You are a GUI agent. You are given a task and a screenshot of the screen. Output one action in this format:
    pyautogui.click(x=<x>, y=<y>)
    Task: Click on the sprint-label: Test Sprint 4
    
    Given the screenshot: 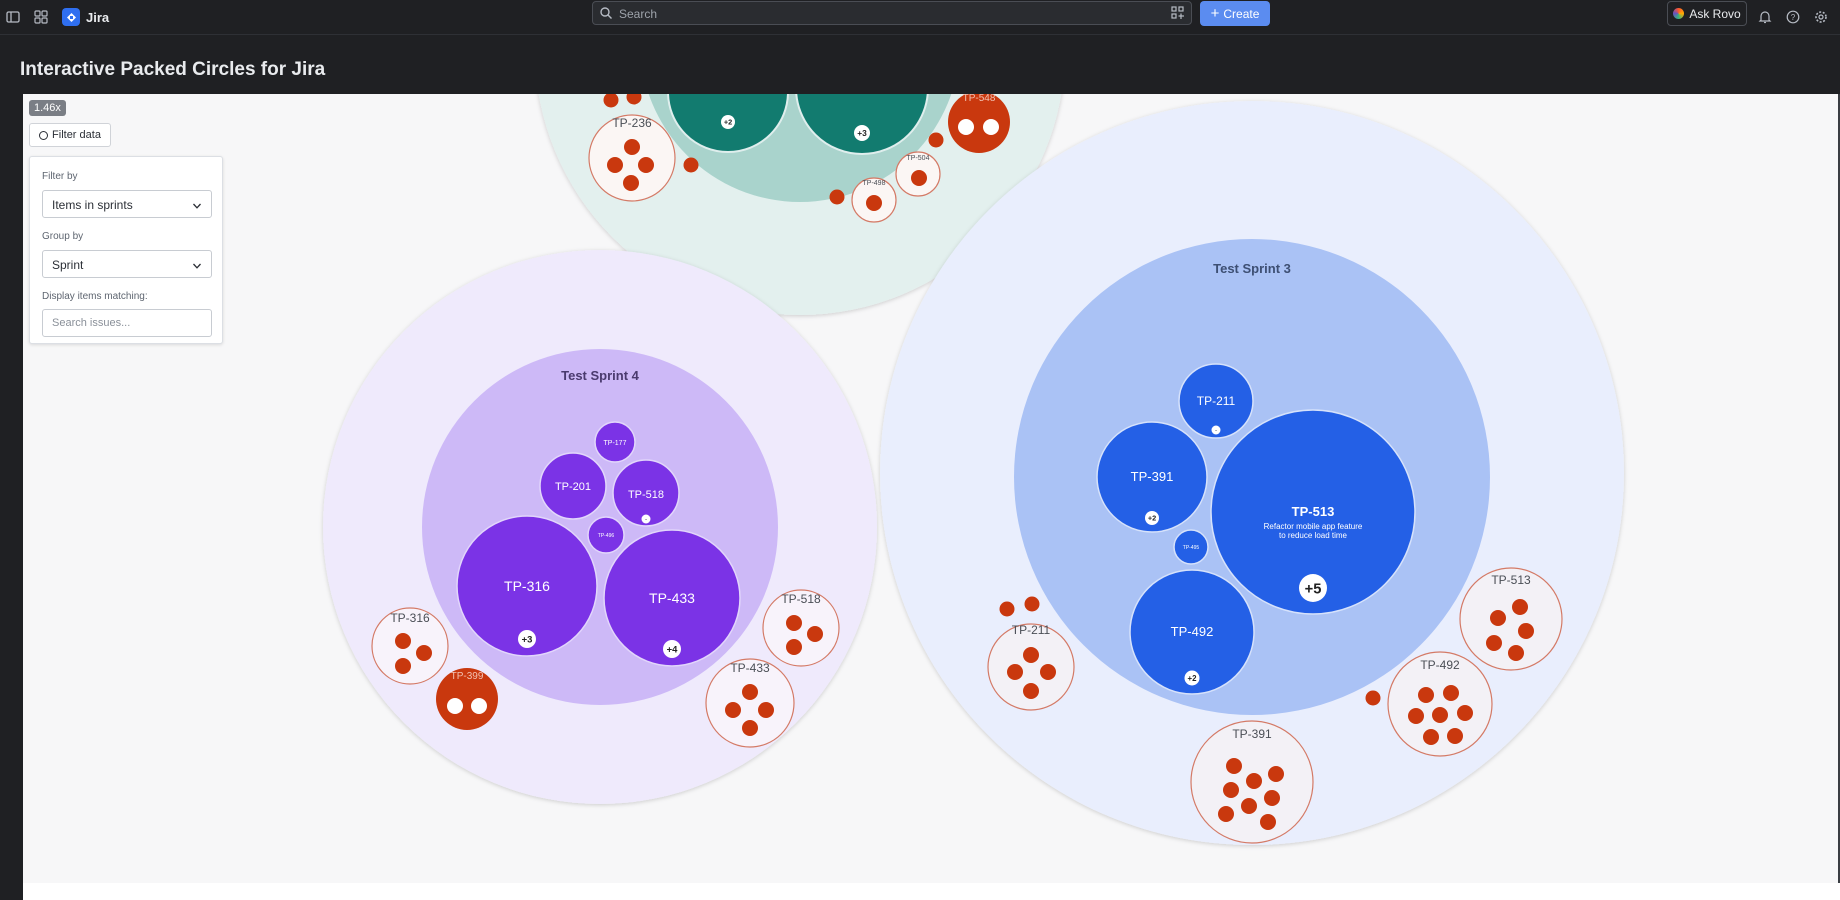 What is the action you would take?
    pyautogui.click(x=600, y=375)
    